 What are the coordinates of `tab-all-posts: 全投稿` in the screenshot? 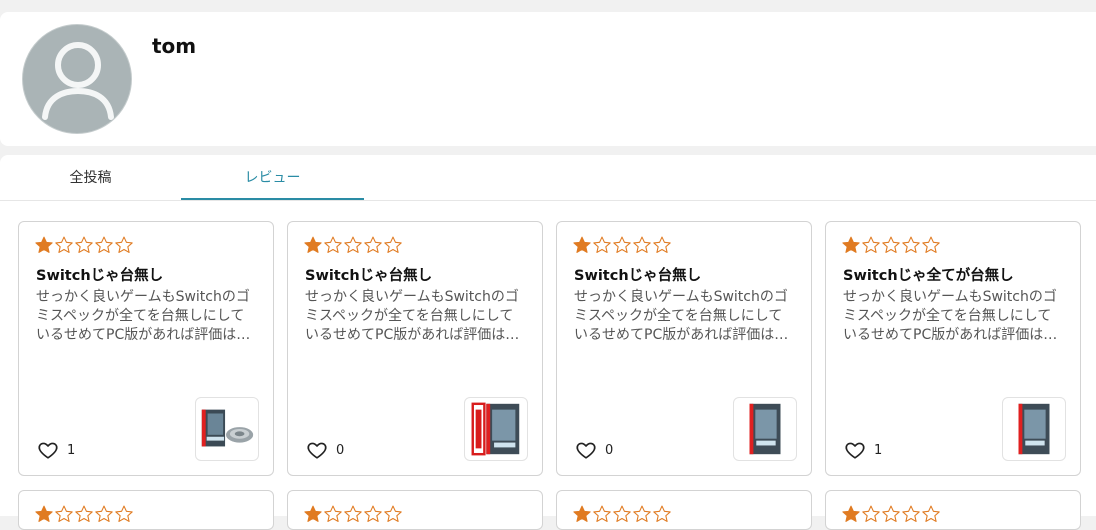 It's located at (90, 177).